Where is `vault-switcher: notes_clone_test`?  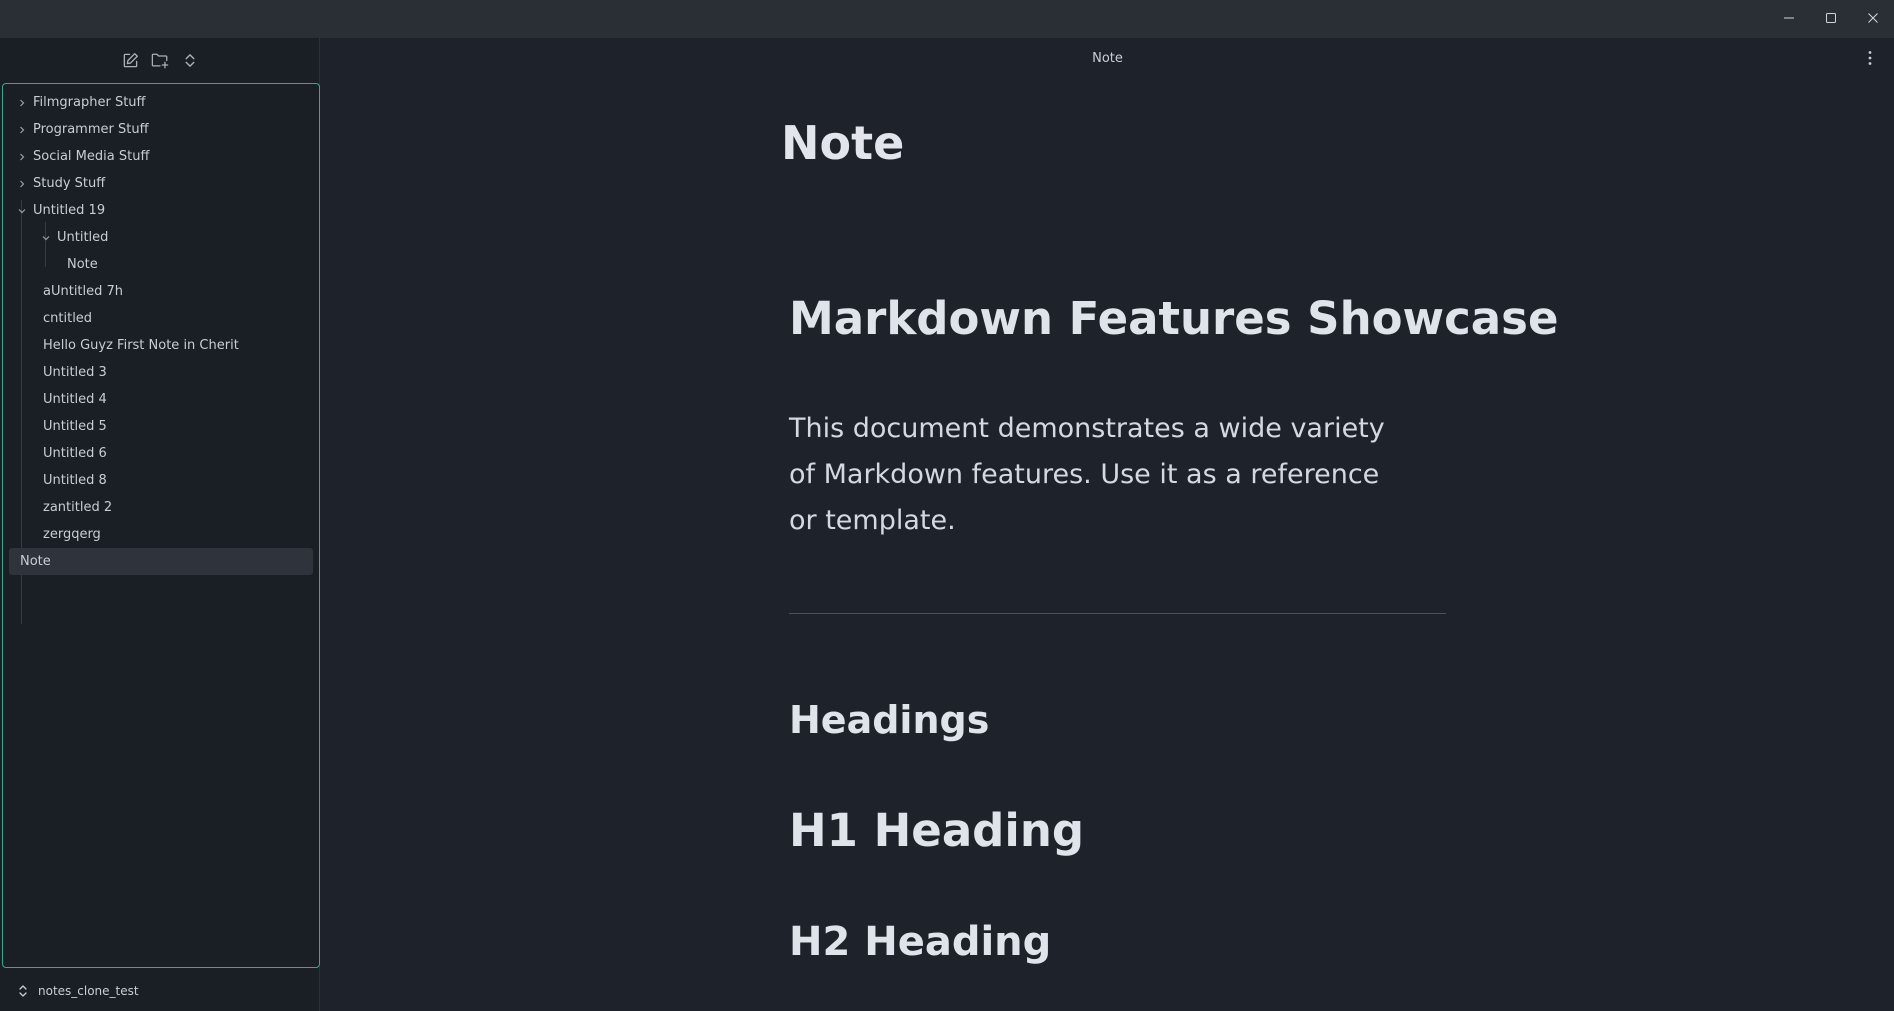
vault-switcher: notes_clone_test is located at coordinates (160, 990).